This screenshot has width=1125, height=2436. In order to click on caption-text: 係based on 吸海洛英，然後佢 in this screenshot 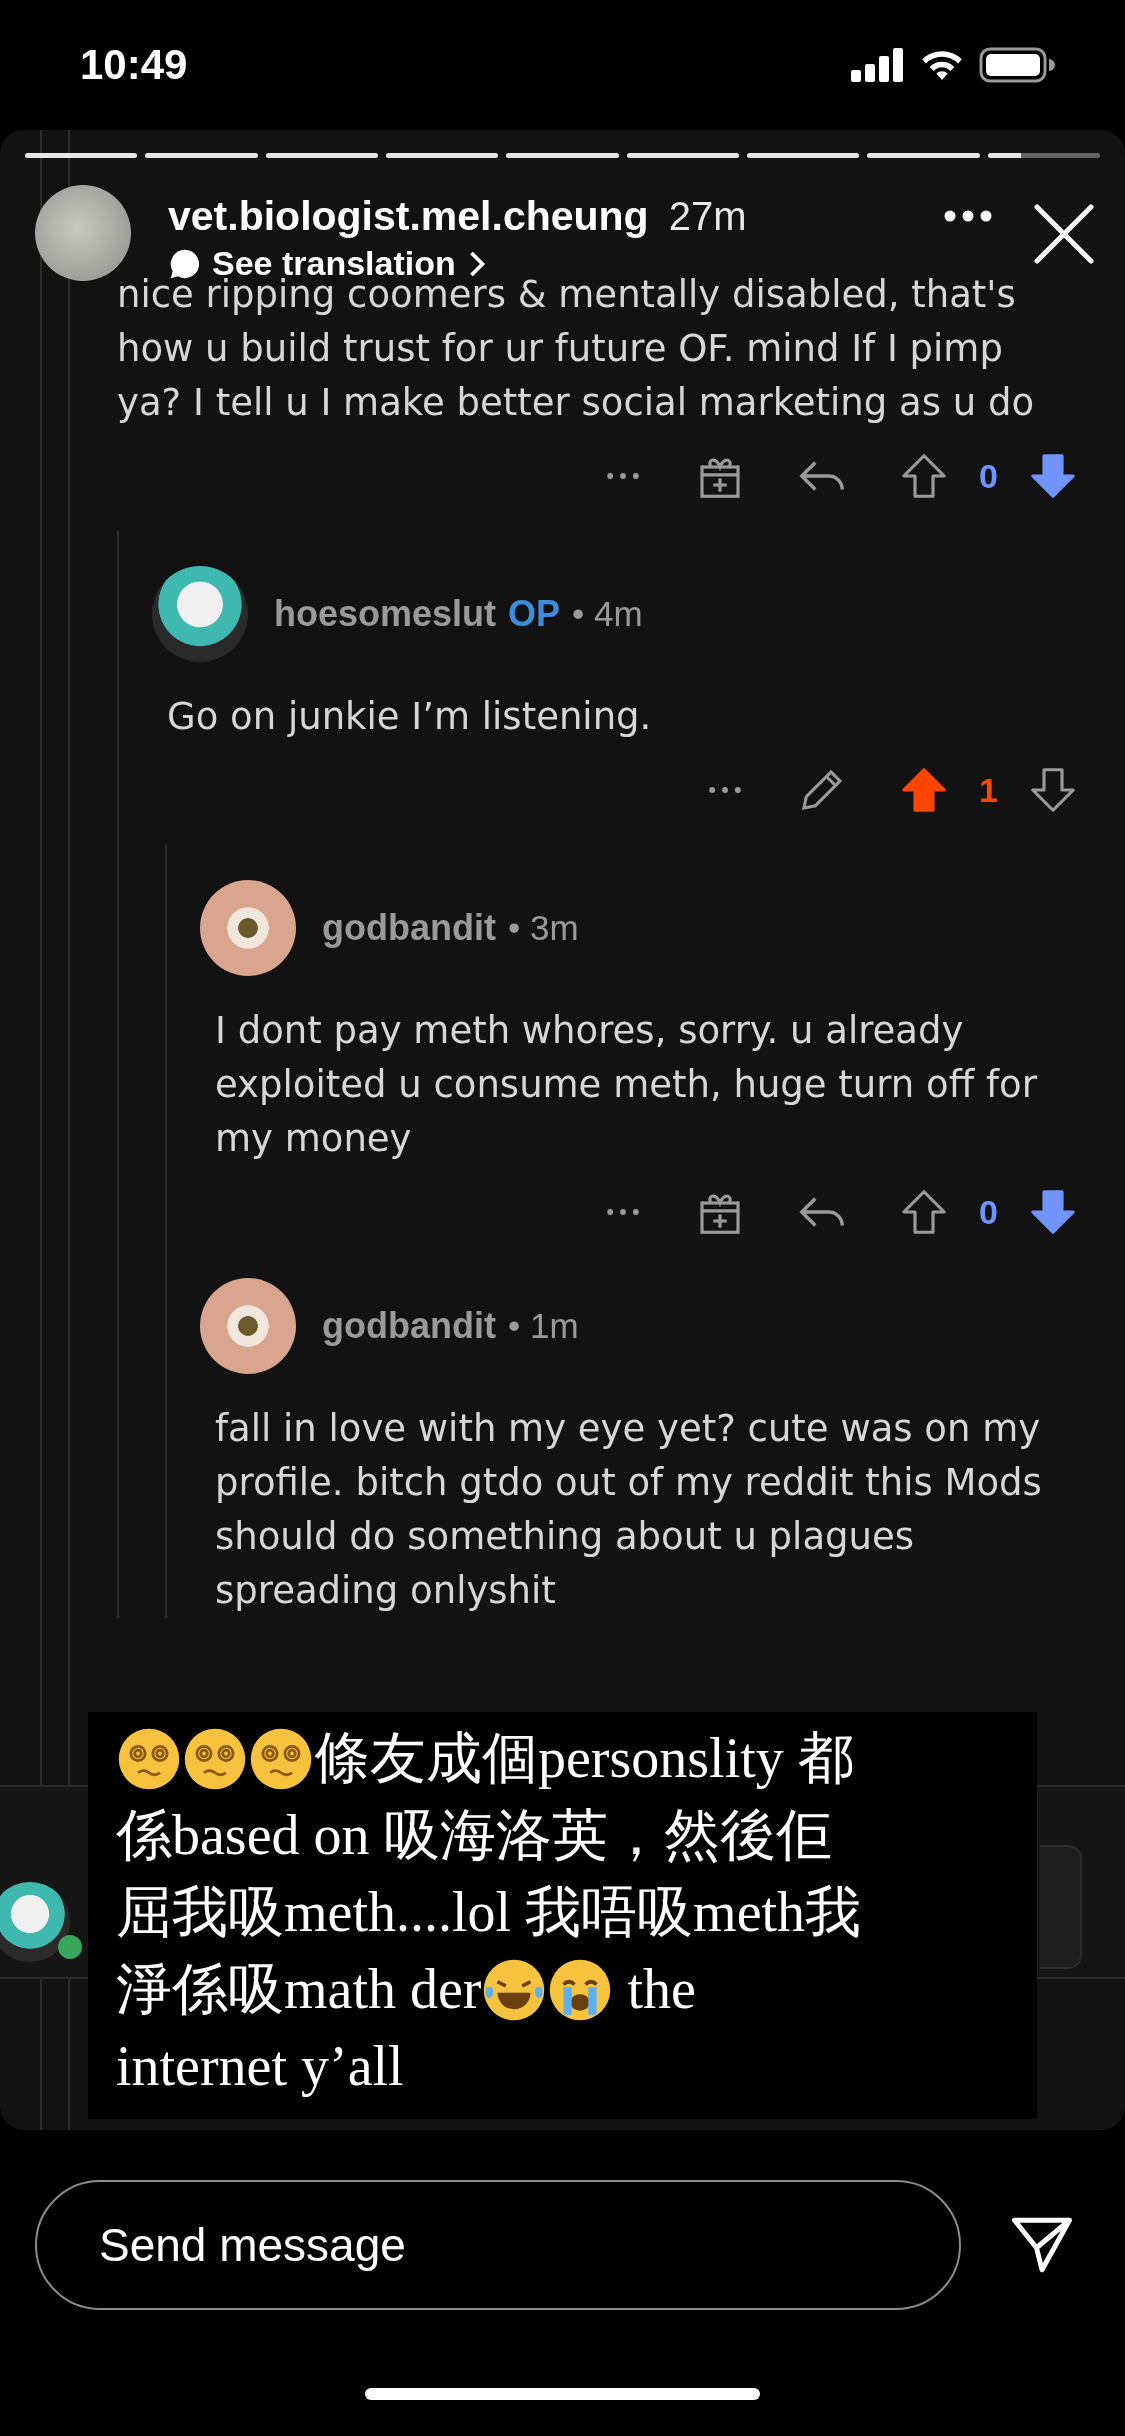, I will do `click(474, 1835)`.